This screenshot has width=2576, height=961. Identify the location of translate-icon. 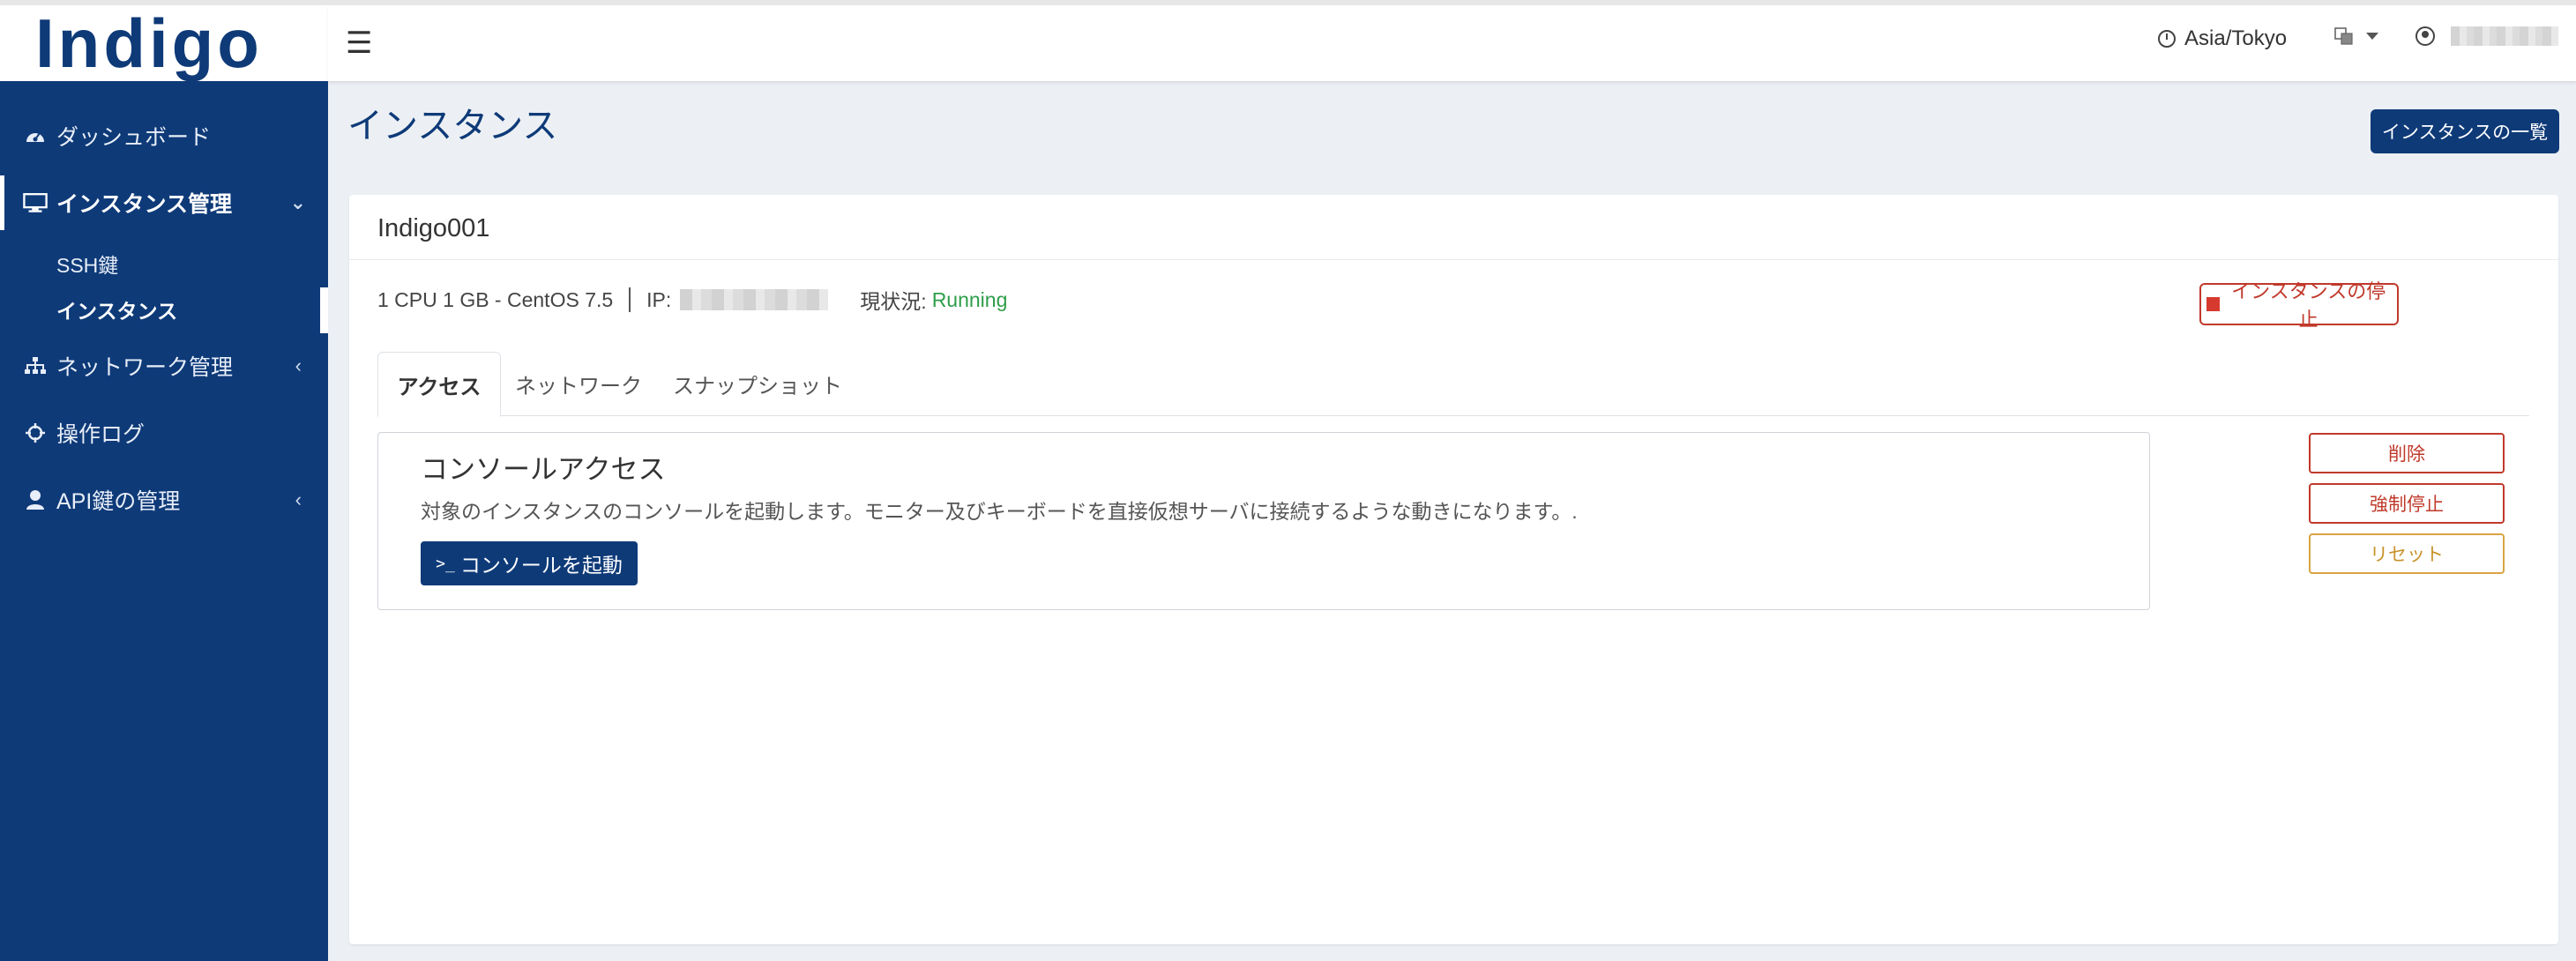
(2343, 36).